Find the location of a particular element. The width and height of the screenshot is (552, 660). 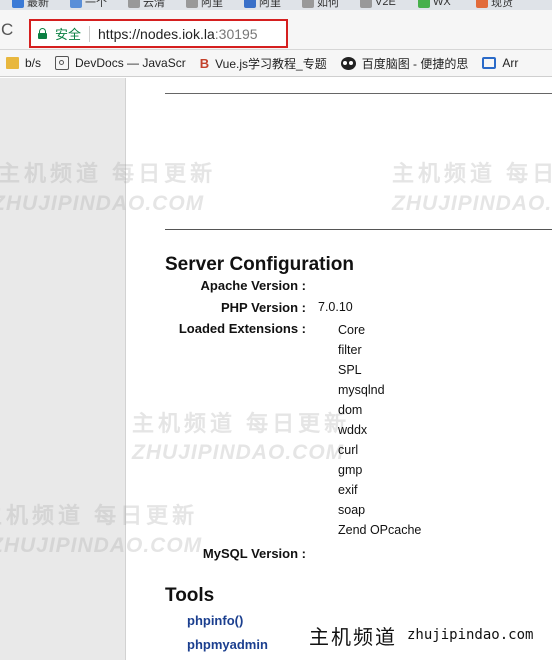

lock-icon is located at coordinates (42, 33).